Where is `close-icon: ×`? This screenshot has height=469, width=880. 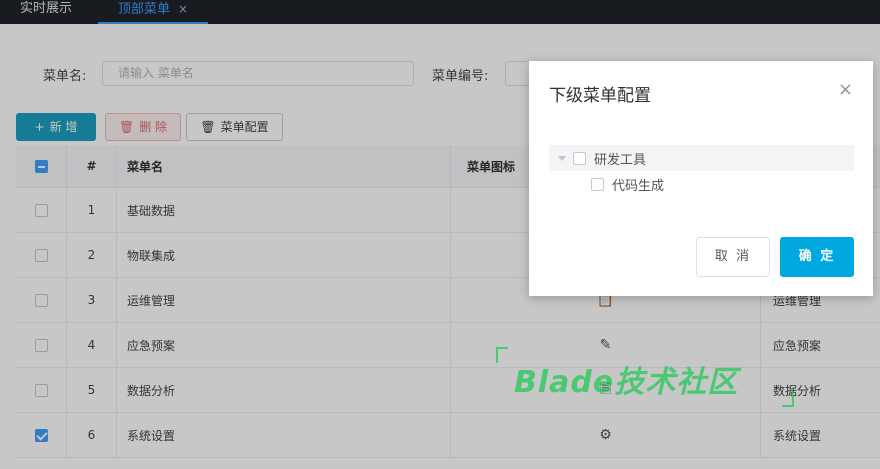
close-icon: × is located at coordinates (845, 89).